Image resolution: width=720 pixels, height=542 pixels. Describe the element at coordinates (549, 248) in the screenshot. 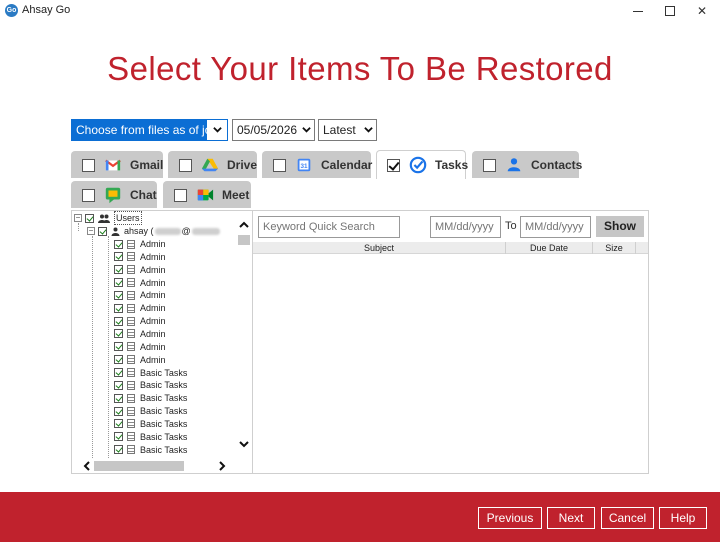

I see `column-due-date: Due Date` at that location.